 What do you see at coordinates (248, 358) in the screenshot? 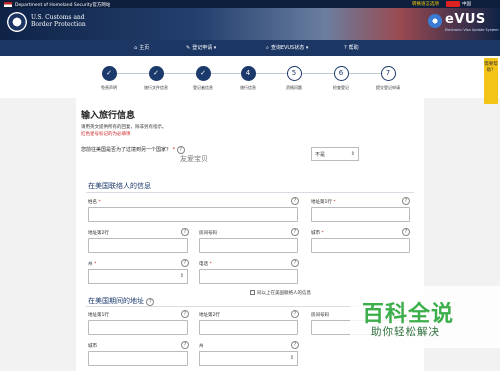
I see `stay-state-select: ⇕` at bounding box center [248, 358].